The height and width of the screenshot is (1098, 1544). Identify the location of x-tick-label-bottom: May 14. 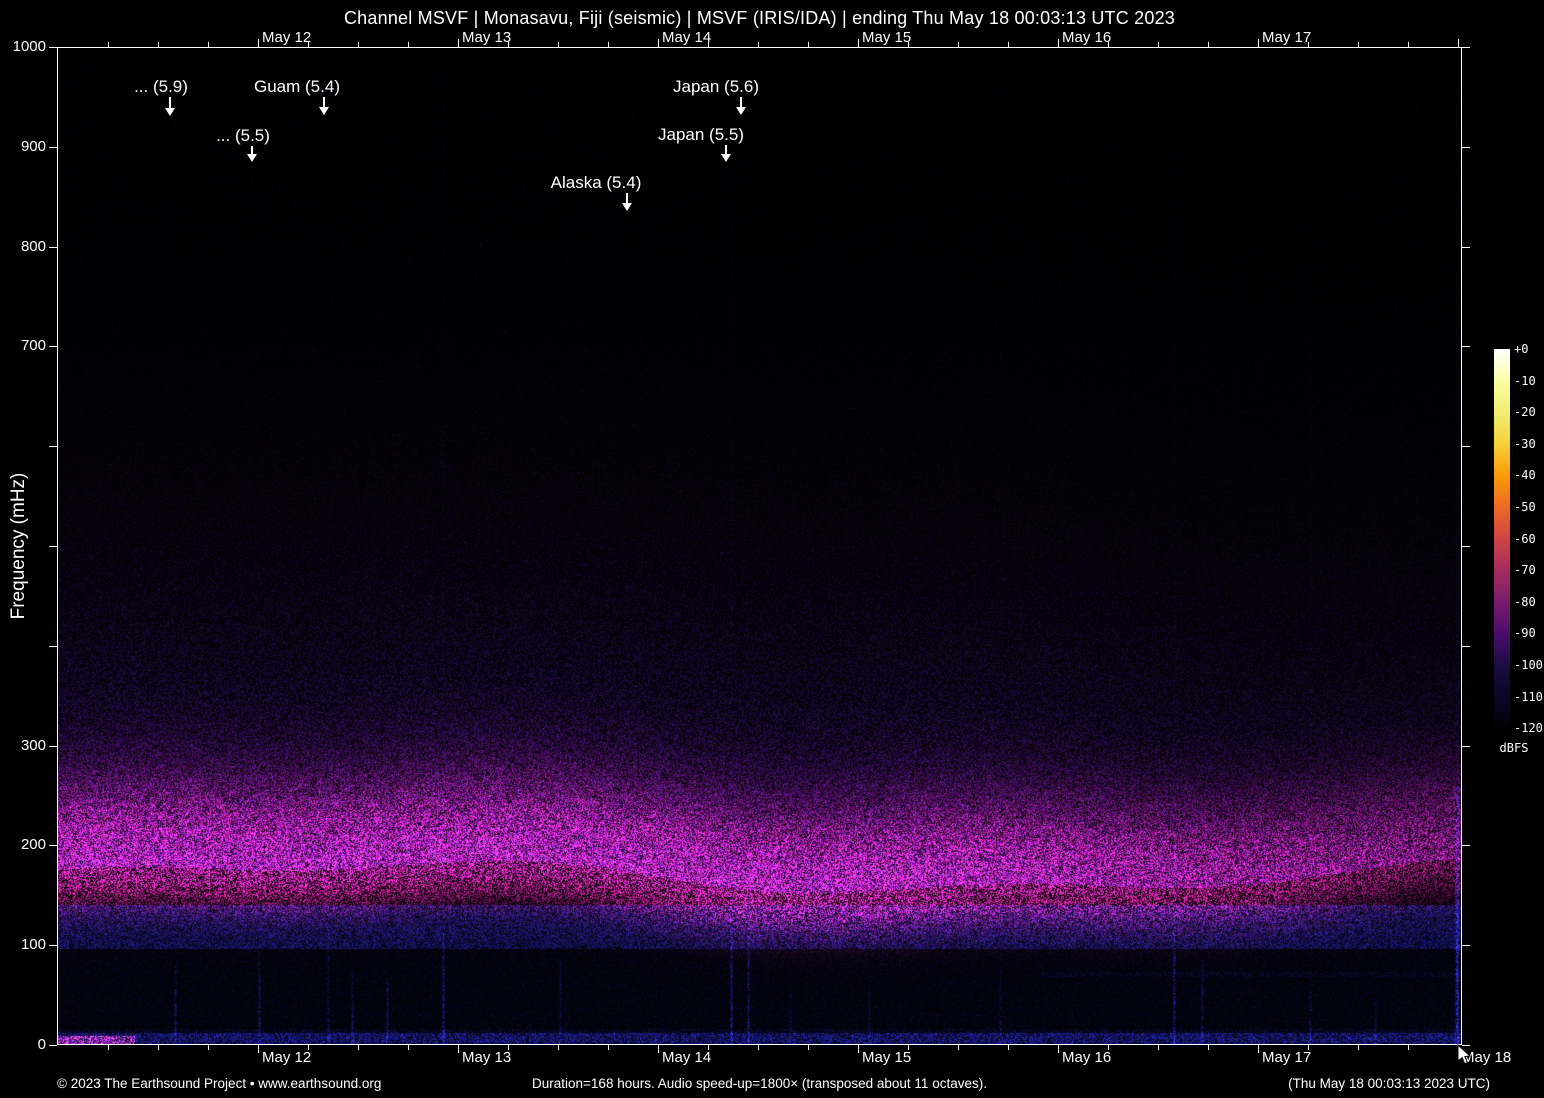
(687, 1057).